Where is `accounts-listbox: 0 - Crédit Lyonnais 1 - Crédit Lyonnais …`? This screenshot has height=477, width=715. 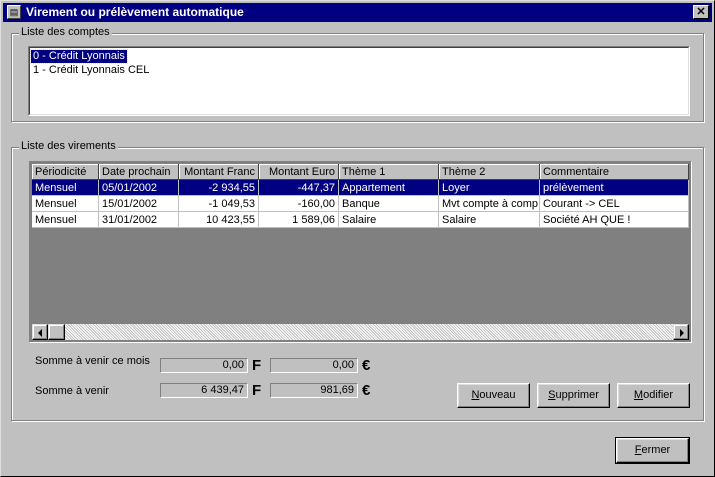 accounts-listbox: 0 - Crédit Lyonnais 1 - Crédit Lyonnais … is located at coordinates (359, 81).